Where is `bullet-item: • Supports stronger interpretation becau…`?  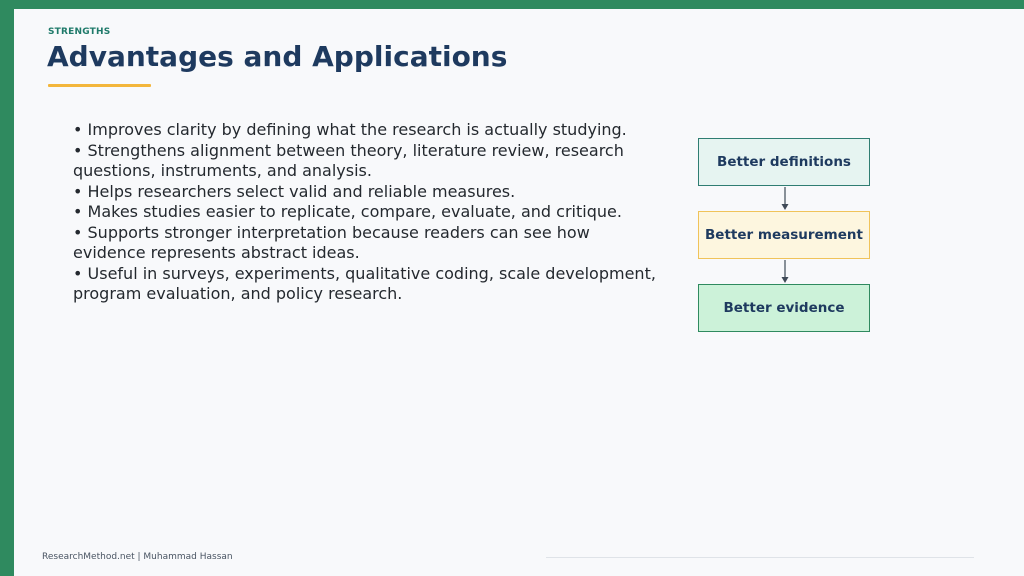 bullet-item: • Supports stronger interpretation becau… is located at coordinates (331, 242).